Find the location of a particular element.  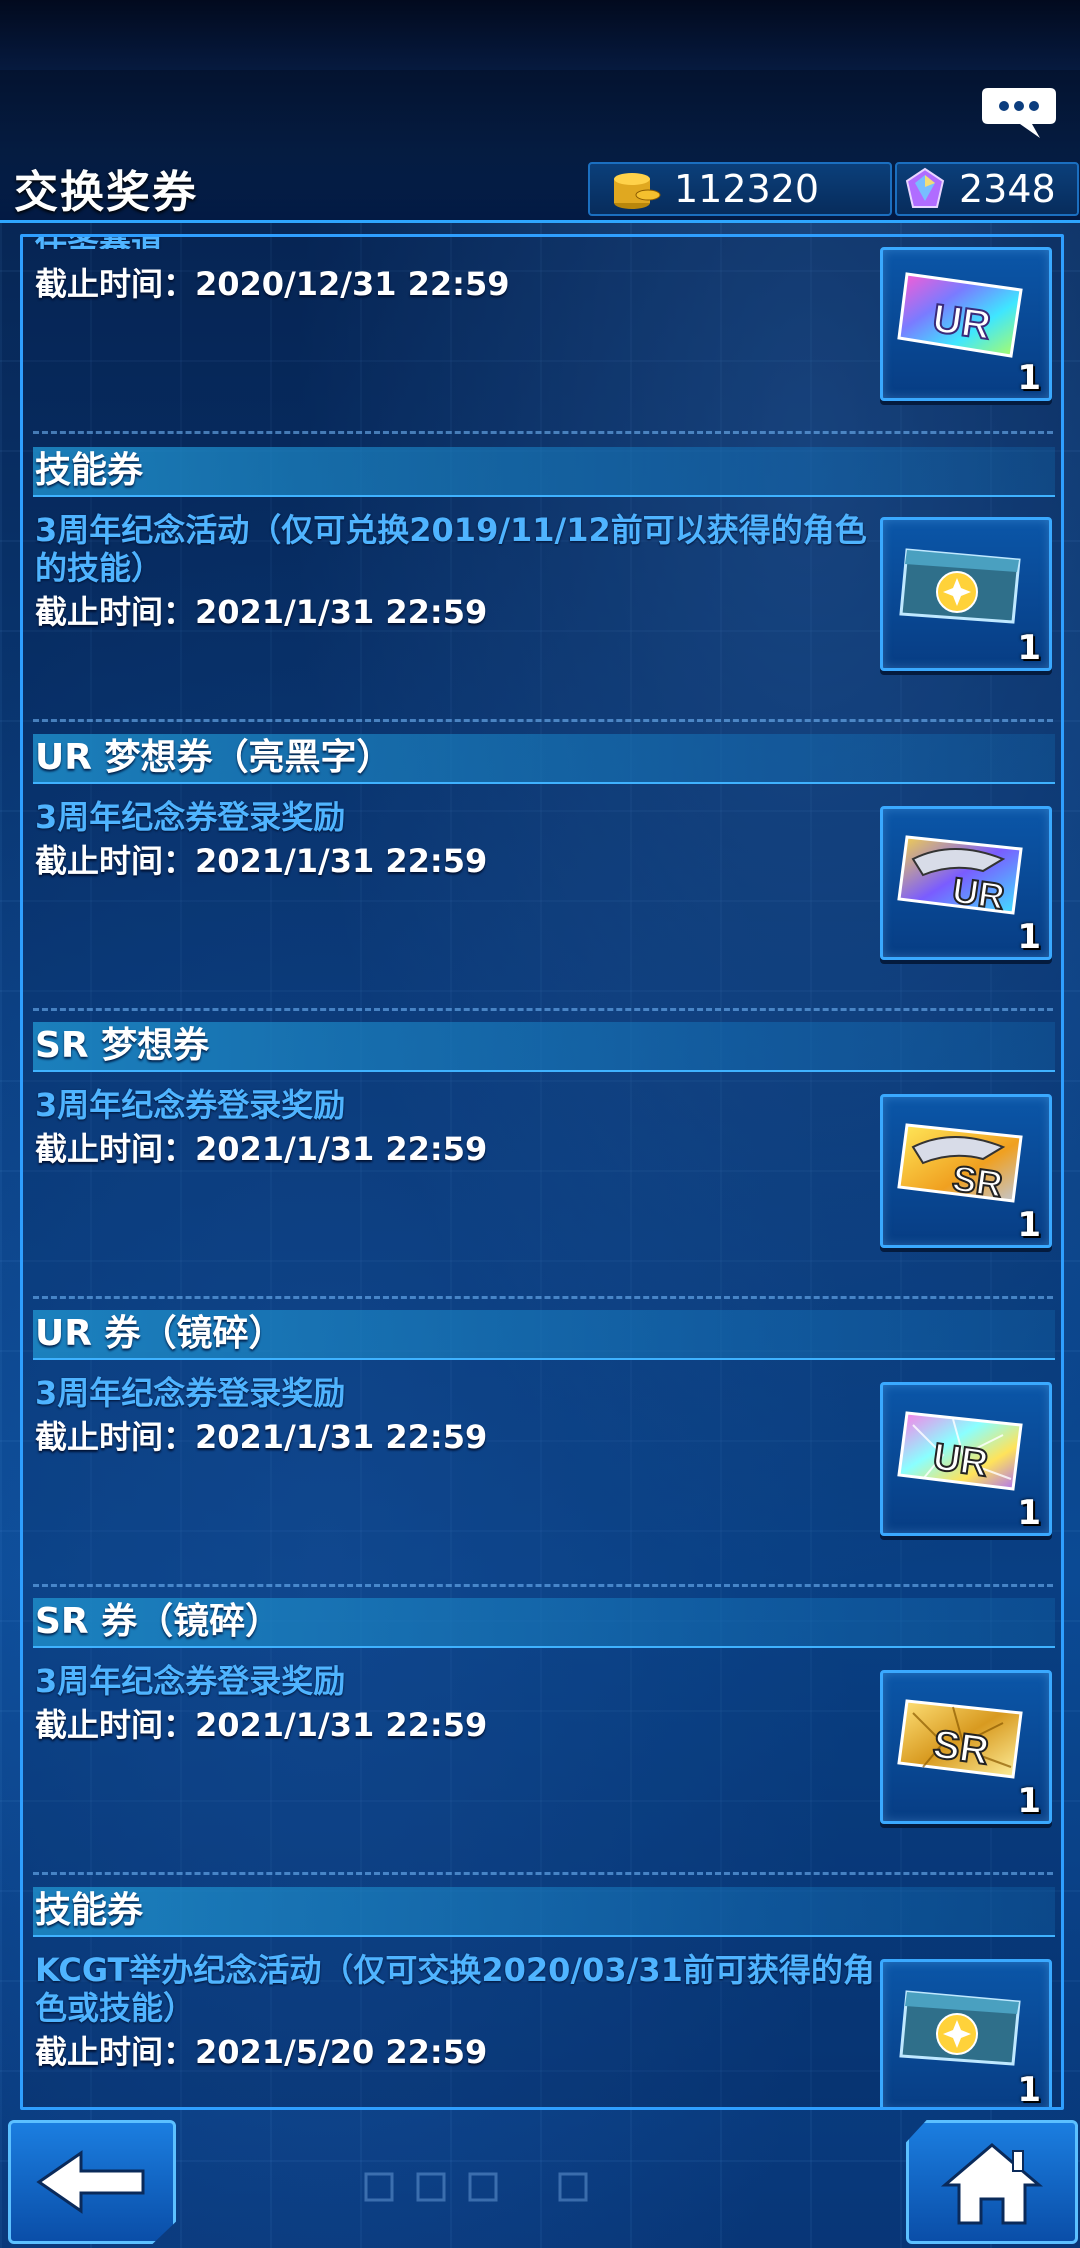

home-button is located at coordinates (992, 2182).